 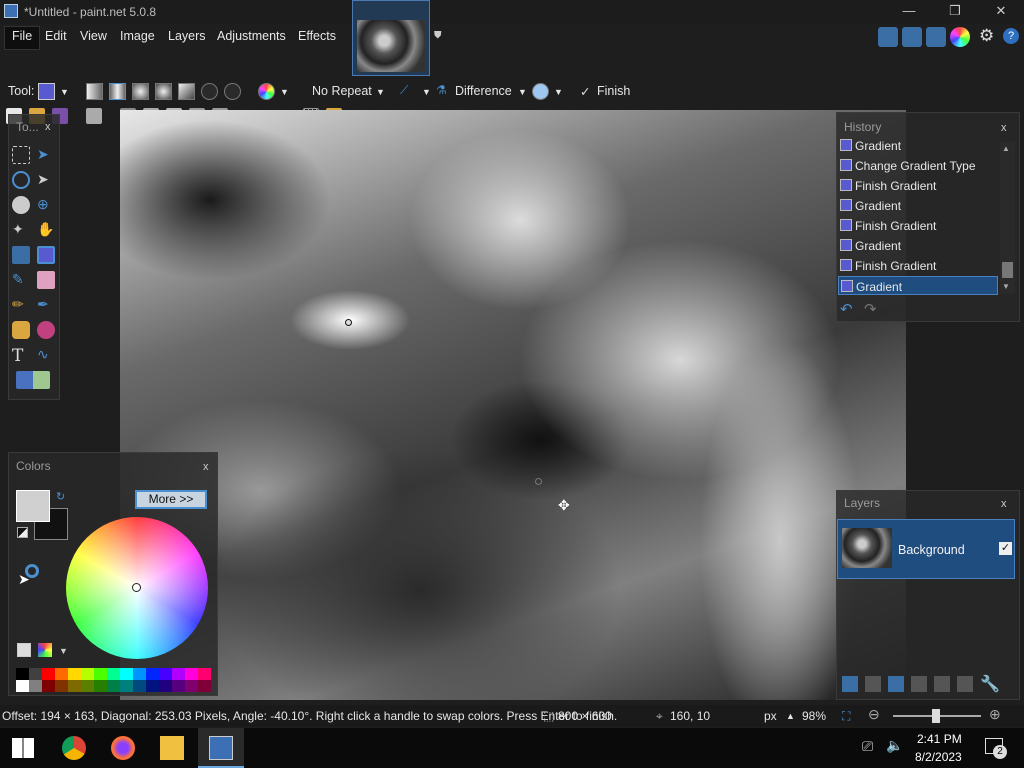 I want to click on color-mode-icon, so click(x=266, y=91).